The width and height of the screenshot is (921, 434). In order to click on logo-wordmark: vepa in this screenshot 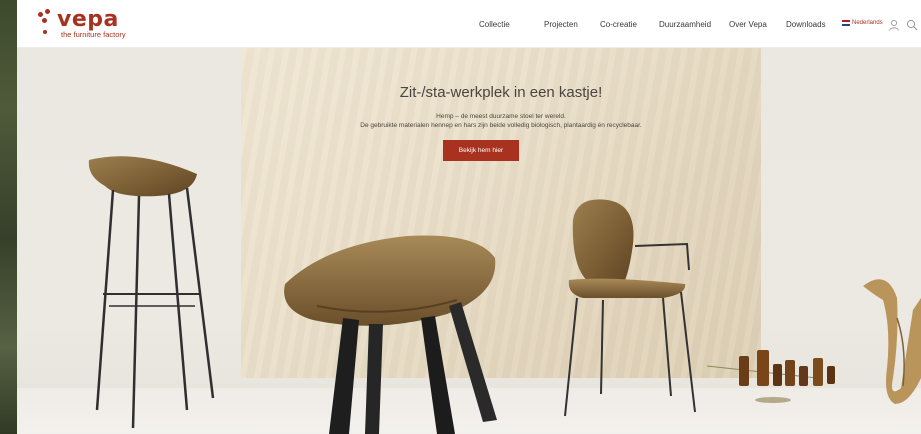, I will do `click(88, 19)`.